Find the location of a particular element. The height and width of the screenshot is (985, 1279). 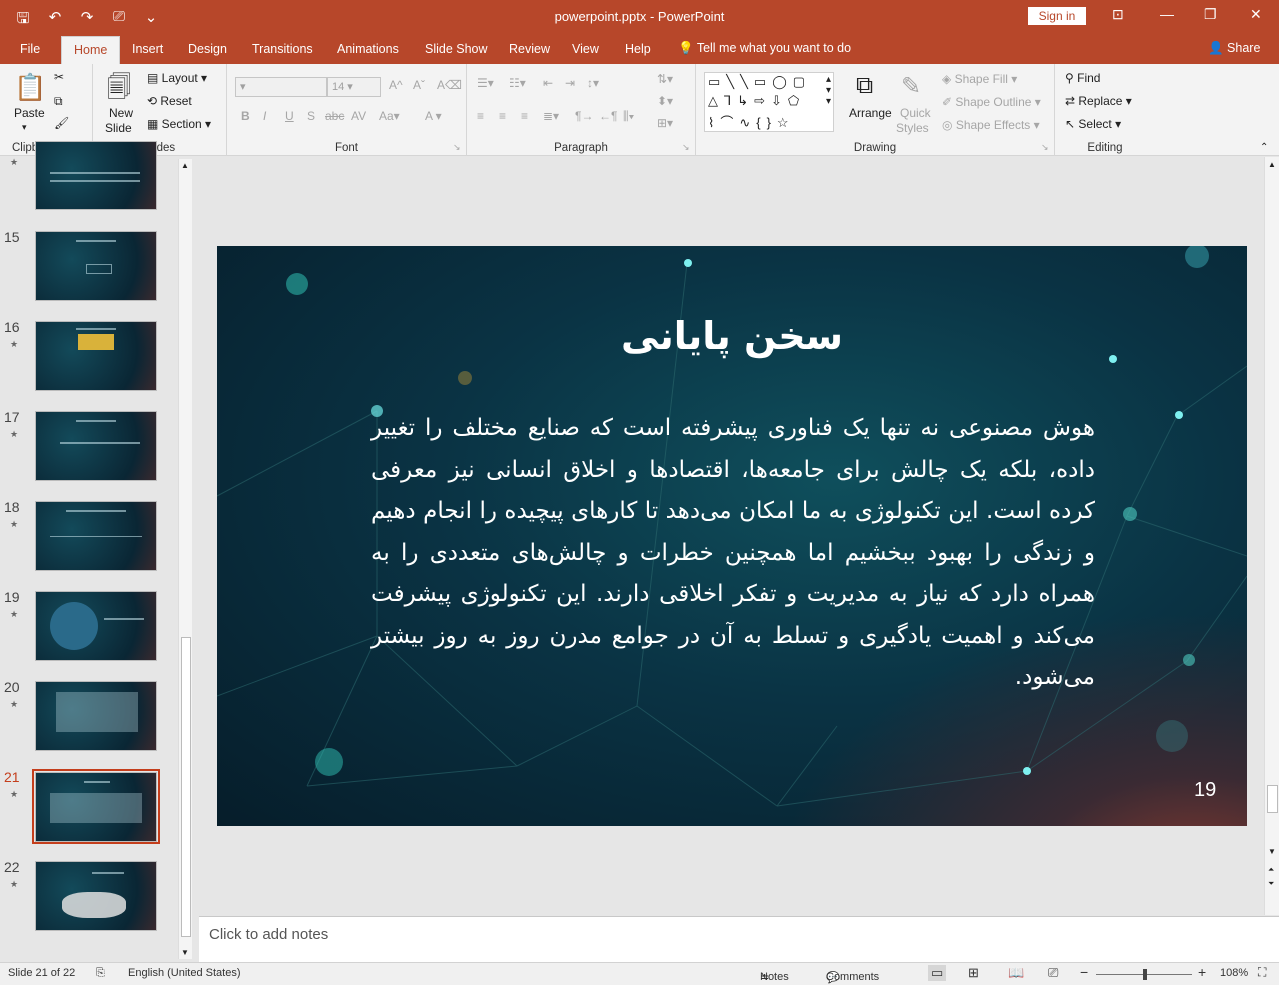

shape-effects-button: ◎ Shape Effects ▾ is located at coordinates (991, 125).